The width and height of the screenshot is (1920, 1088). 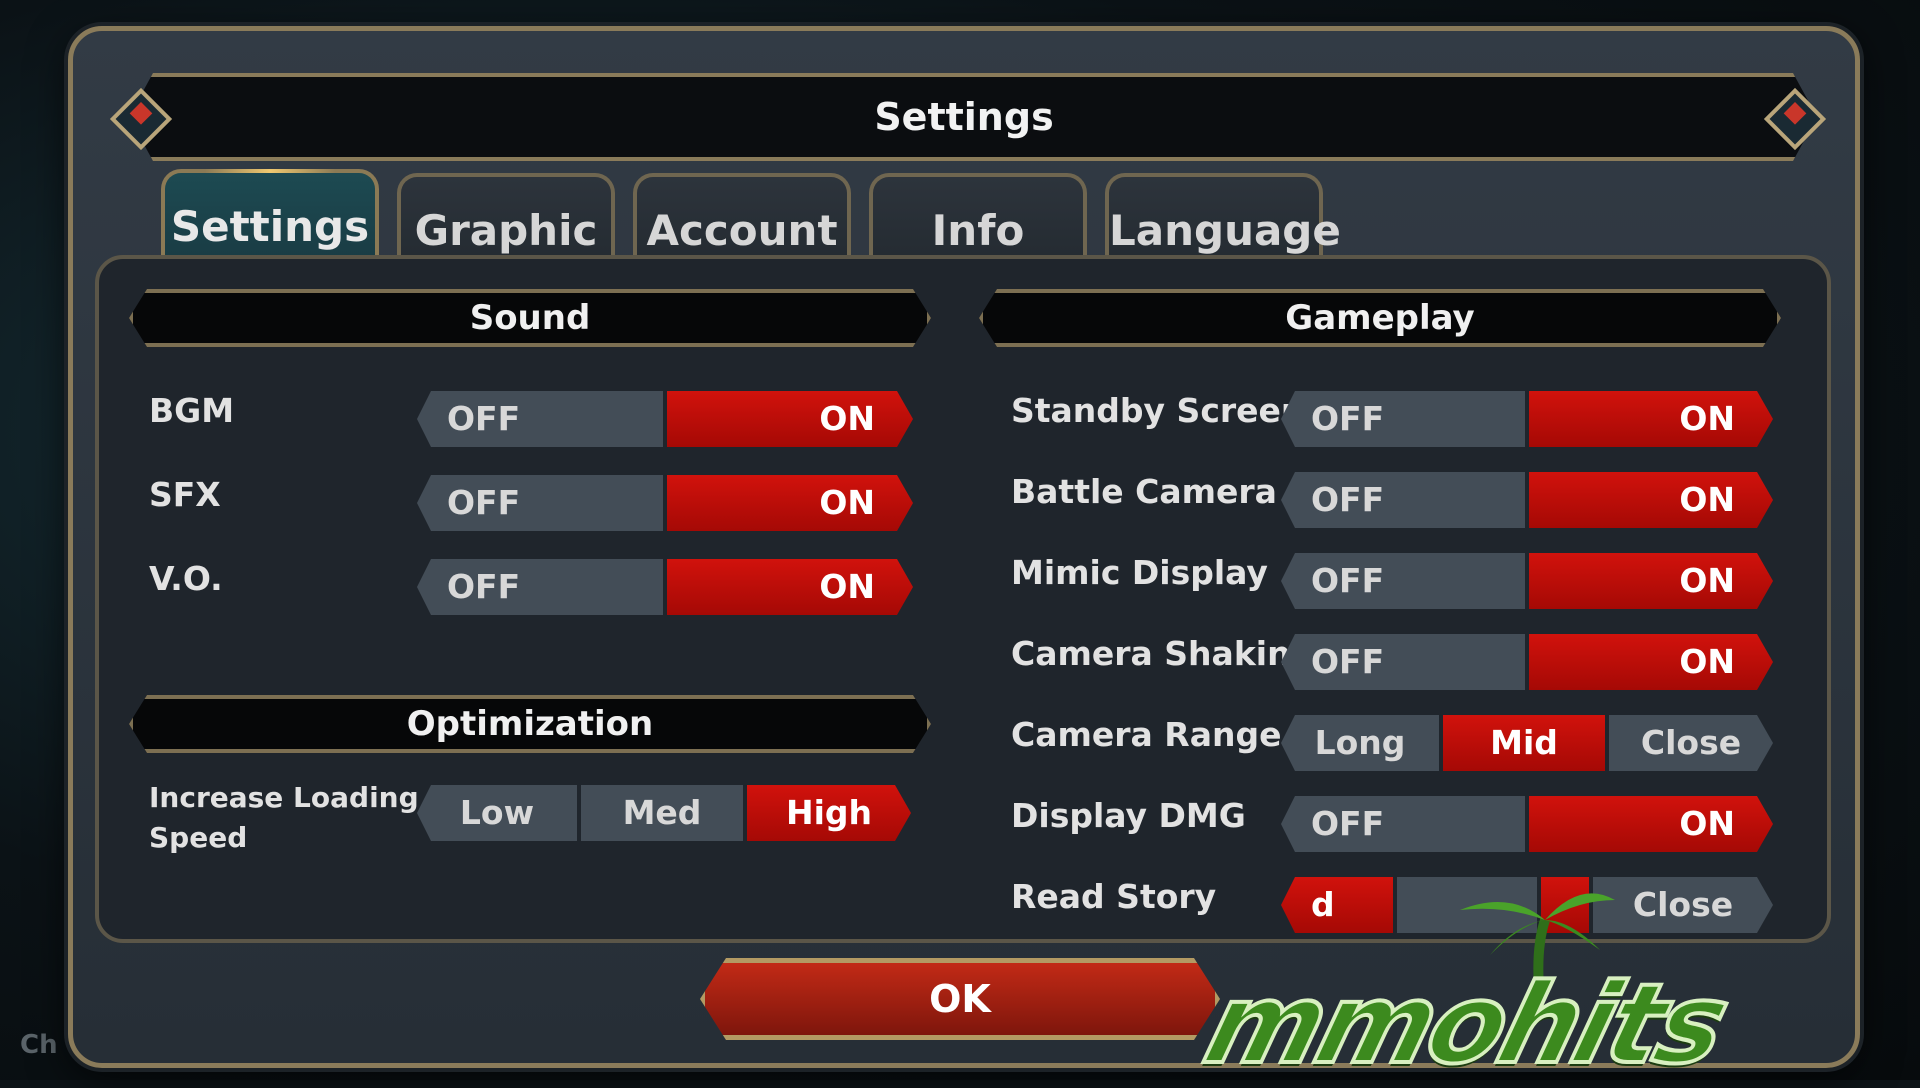 What do you see at coordinates (530, 724) in the screenshot?
I see `optimization-header: Optimization` at bounding box center [530, 724].